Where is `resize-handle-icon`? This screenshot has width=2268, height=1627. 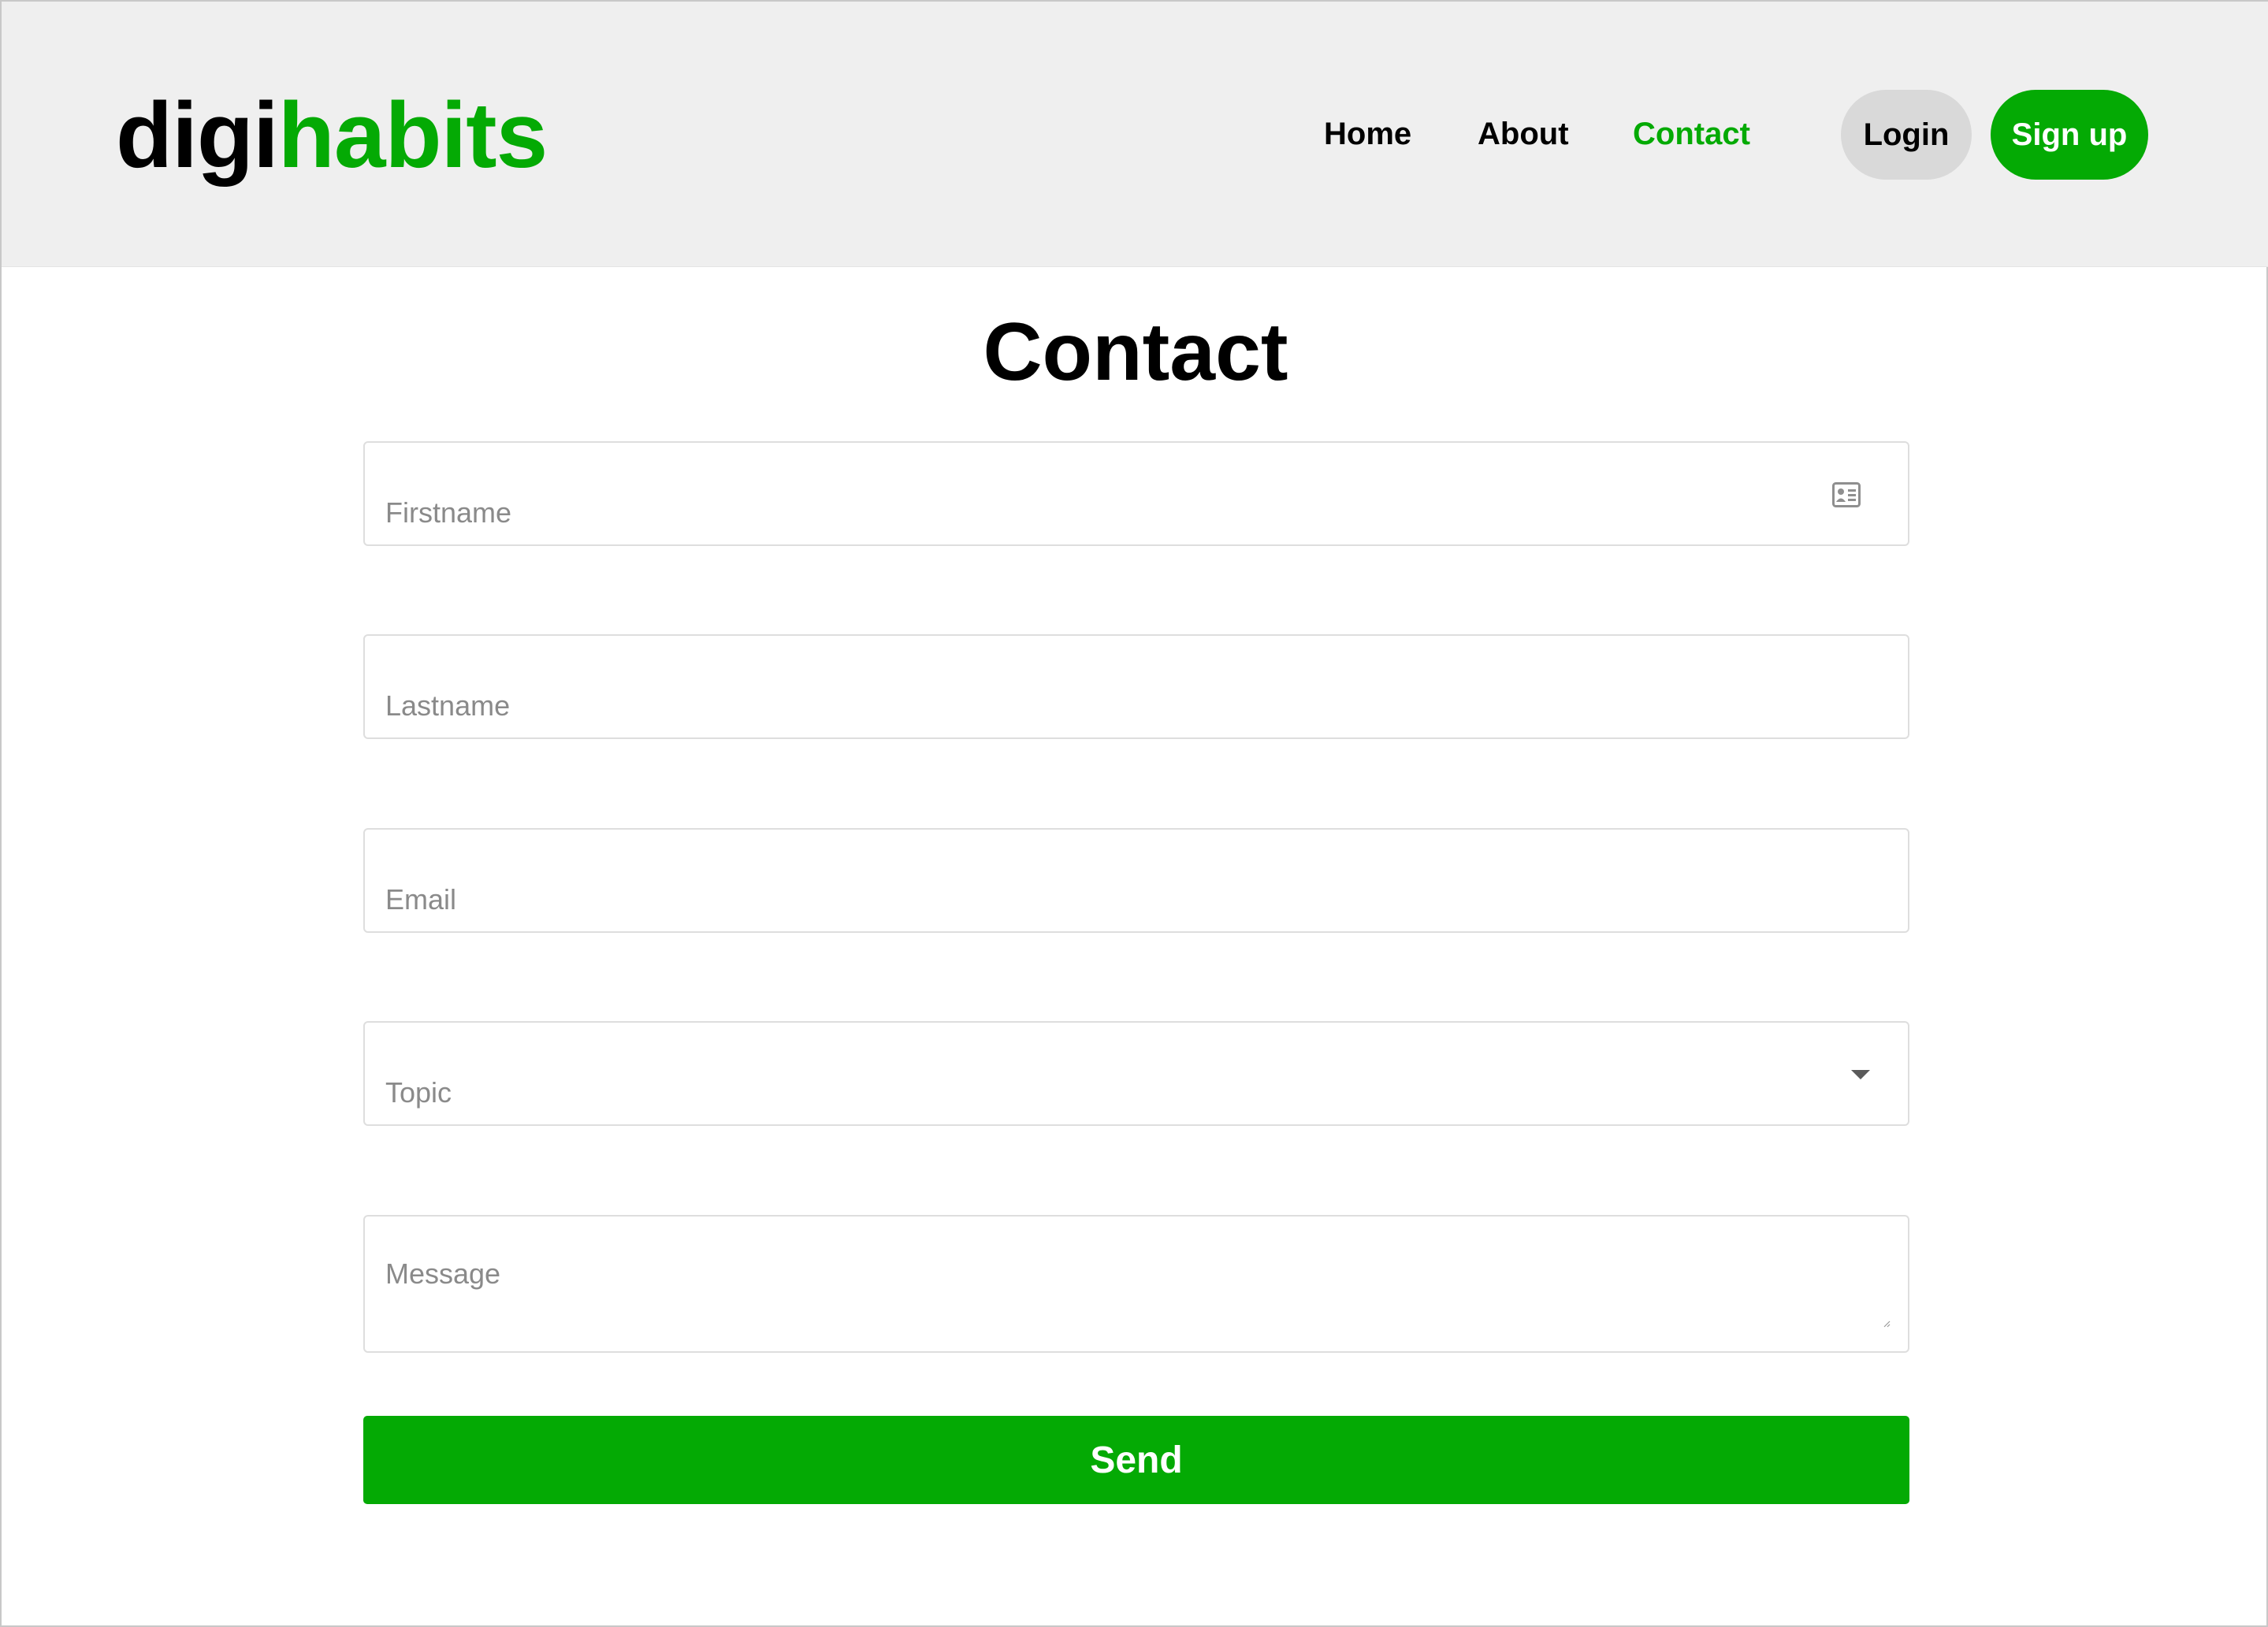
resize-handle-icon is located at coordinates (1887, 1324).